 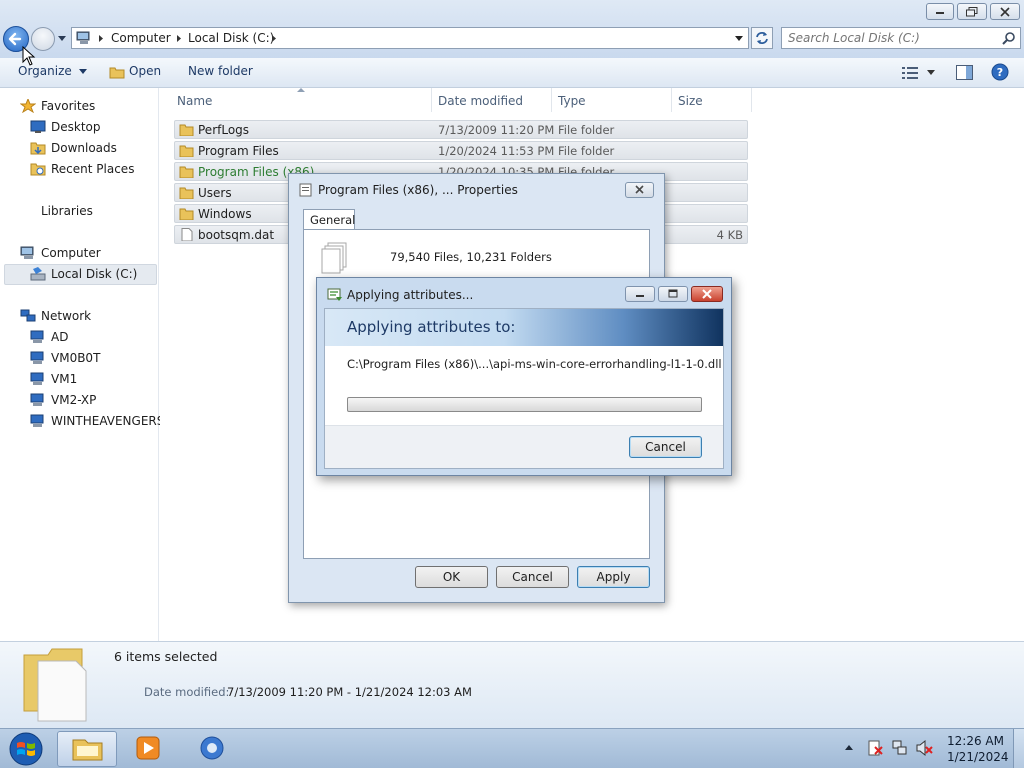 What do you see at coordinates (76, 127) in the screenshot?
I see `nav-desktop-label: Desktop` at bounding box center [76, 127].